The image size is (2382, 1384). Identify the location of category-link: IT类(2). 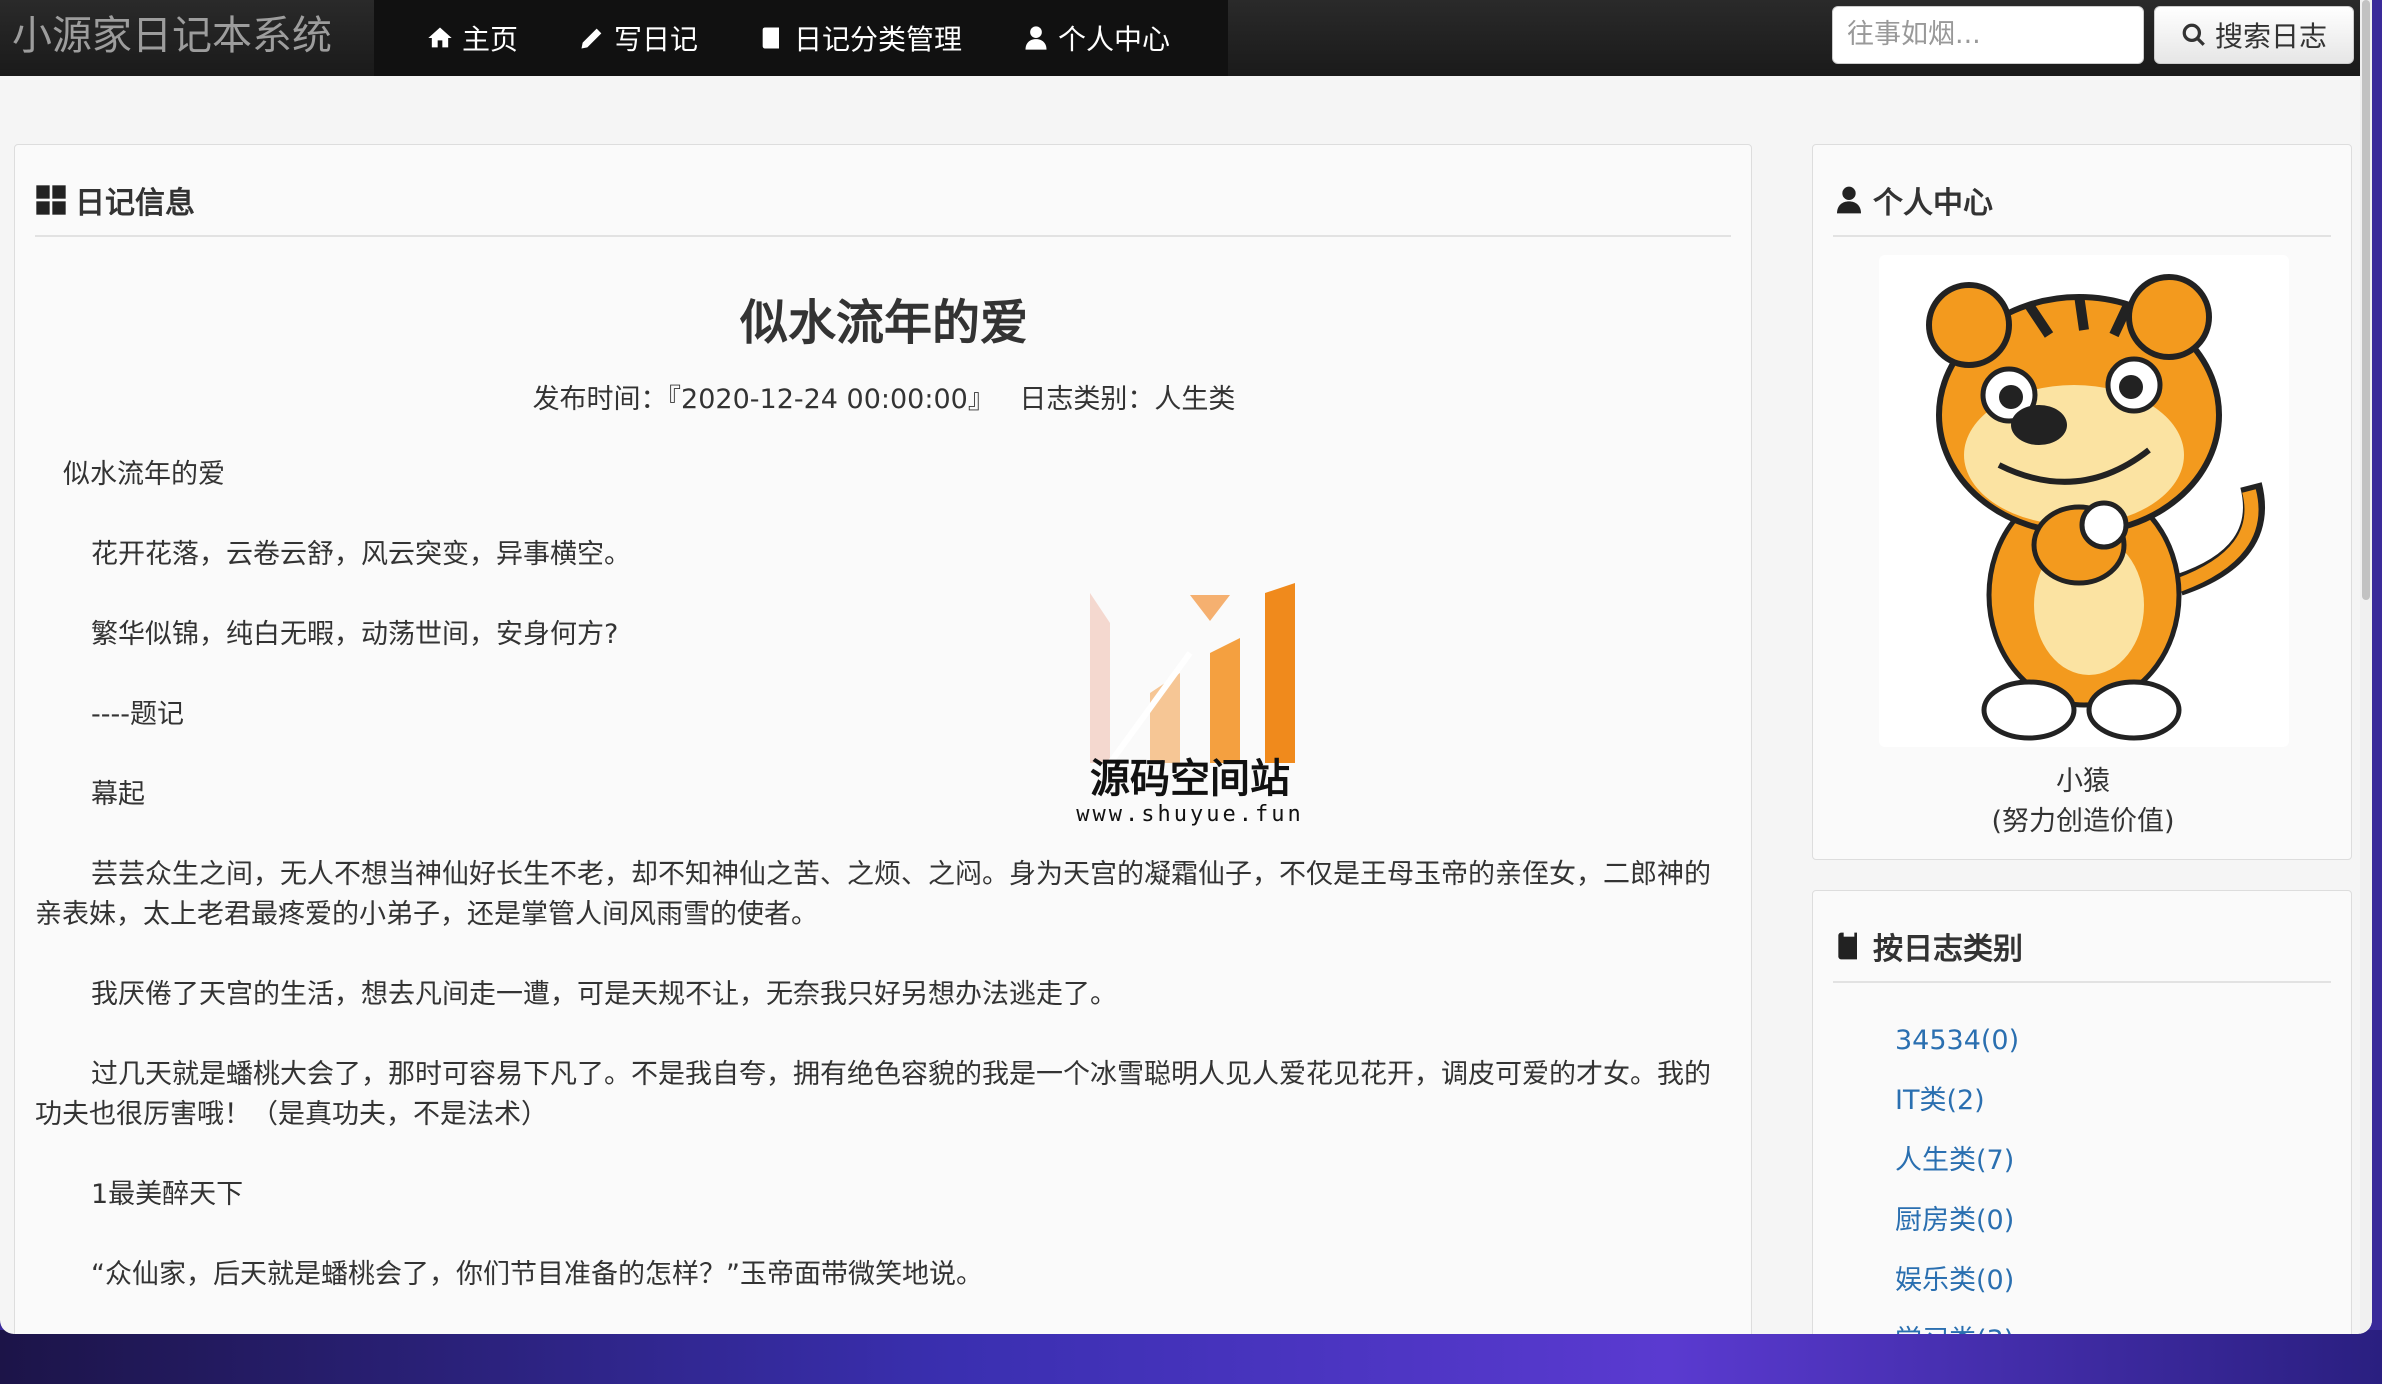
(1957, 1101).